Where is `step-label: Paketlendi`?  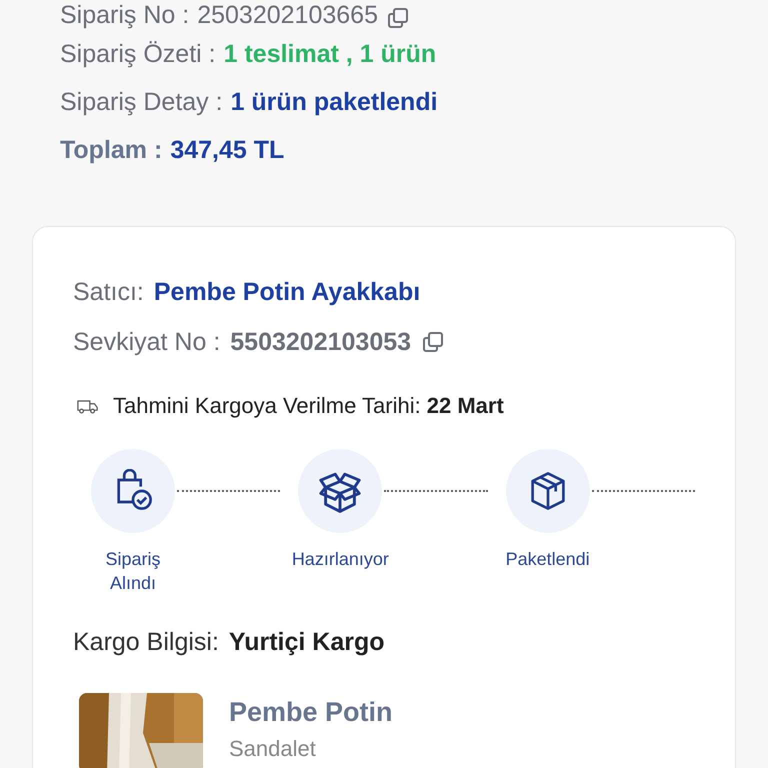 step-label: Paketlendi is located at coordinates (547, 559).